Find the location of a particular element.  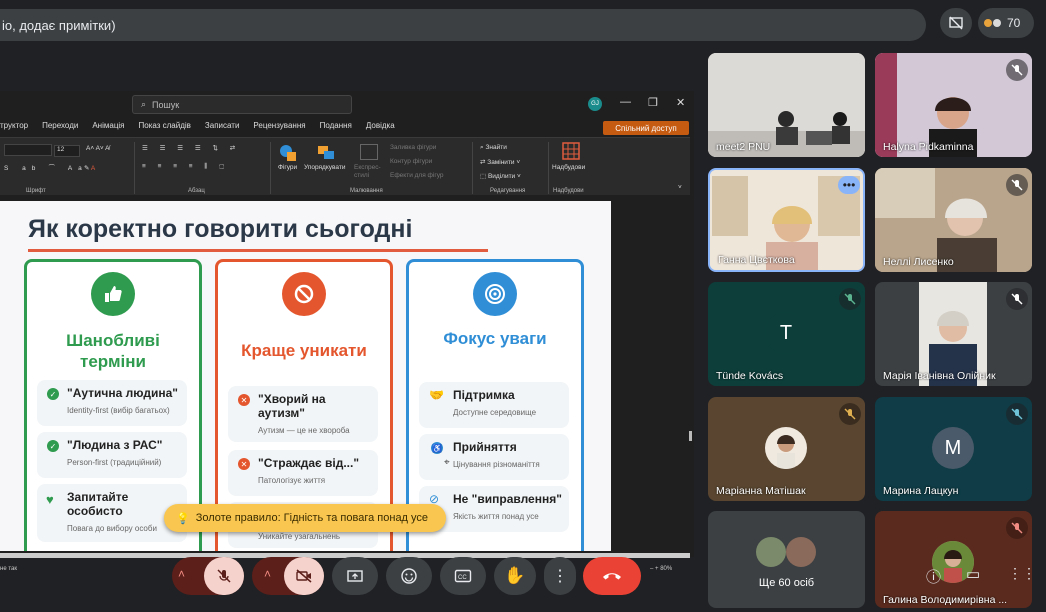

participant-tile-active: ••• Ганна Цвєткова is located at coordinates (786, 220).